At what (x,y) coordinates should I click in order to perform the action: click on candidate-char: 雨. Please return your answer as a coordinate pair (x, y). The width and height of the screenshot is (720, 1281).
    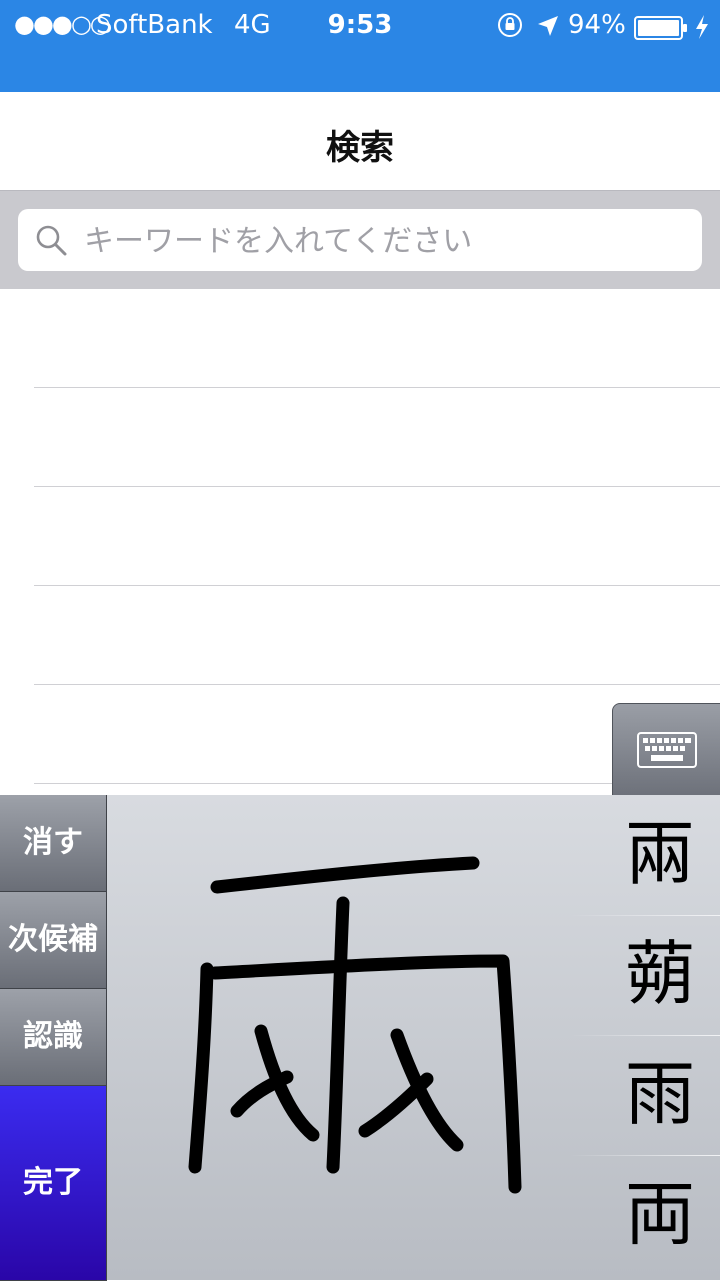
    Looking at the image, I should click on (645, 1094).